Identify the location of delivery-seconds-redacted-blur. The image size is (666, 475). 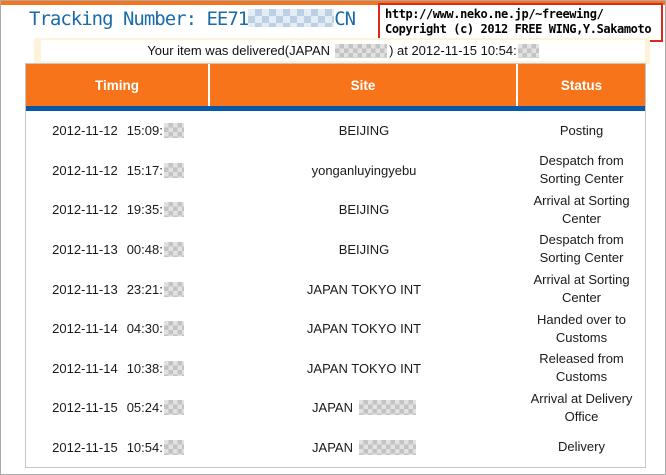
(528, 50).